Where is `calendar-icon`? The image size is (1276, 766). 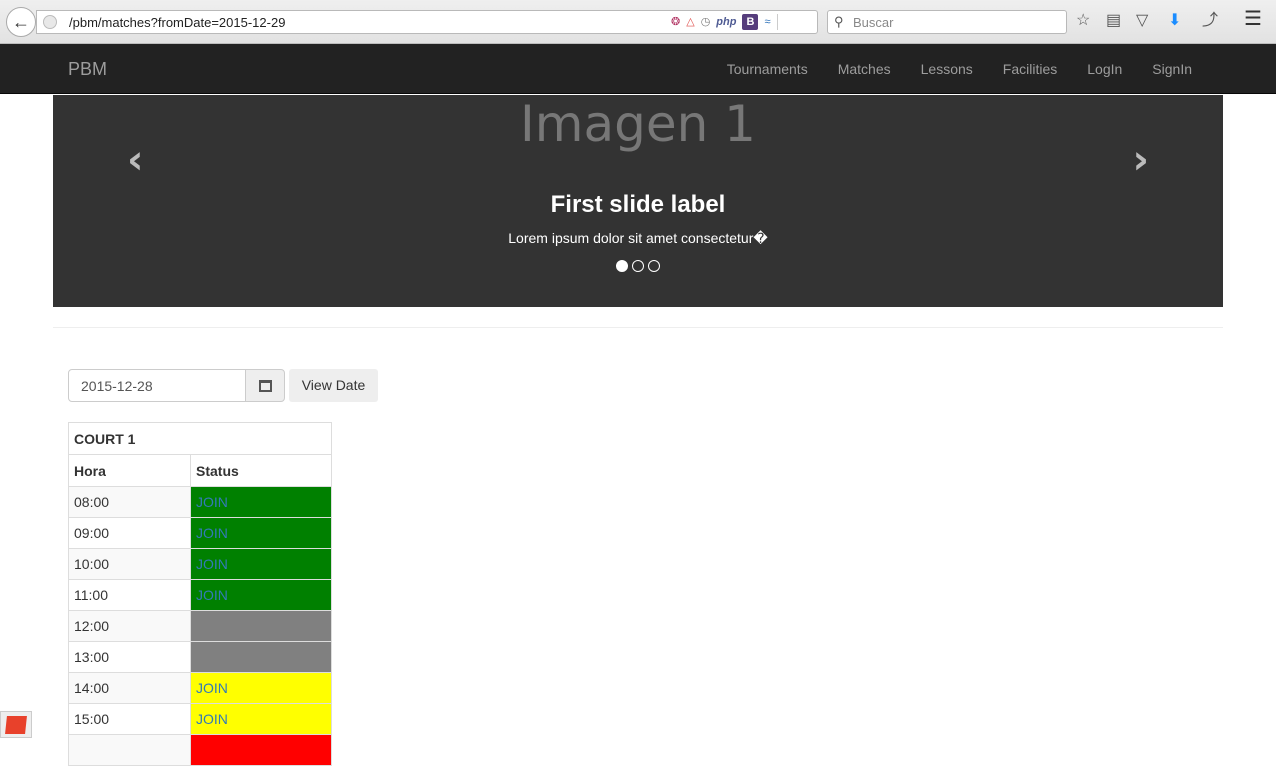 calendar-icon is located at coordinates (265, 385).